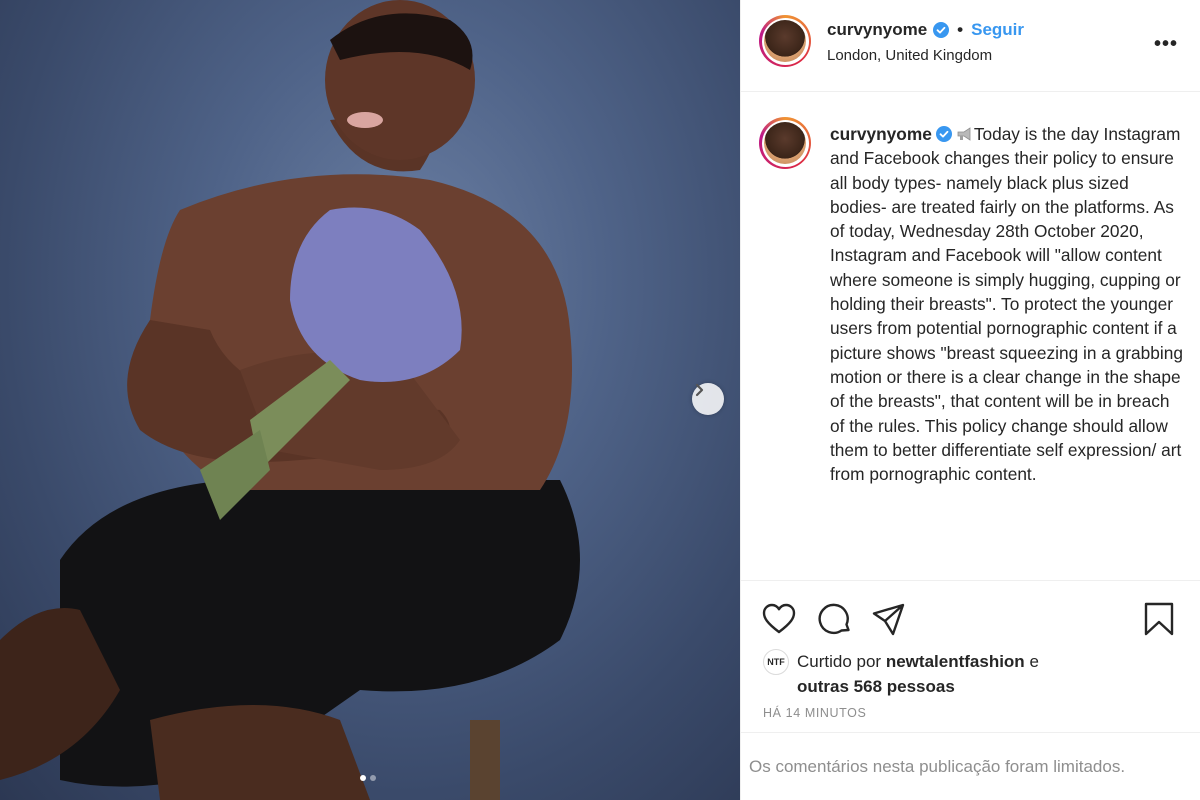 Image resolution: width=1200 pixels, height=800 pixels. Describe the element at coordinates (889, 619) in the screenshot. I see `share-icon` at that location.